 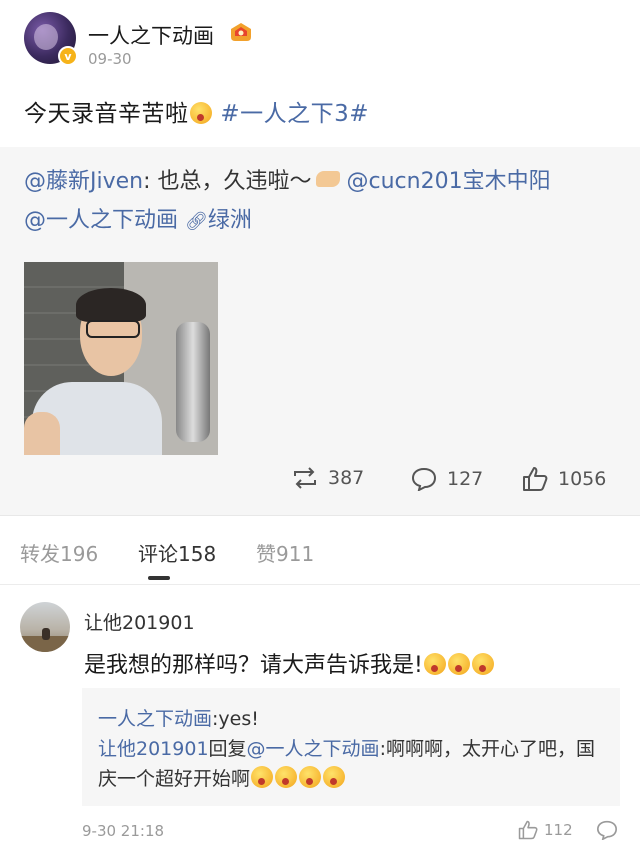 I want to click on comment-count: 127, so click(x=465, y=479).